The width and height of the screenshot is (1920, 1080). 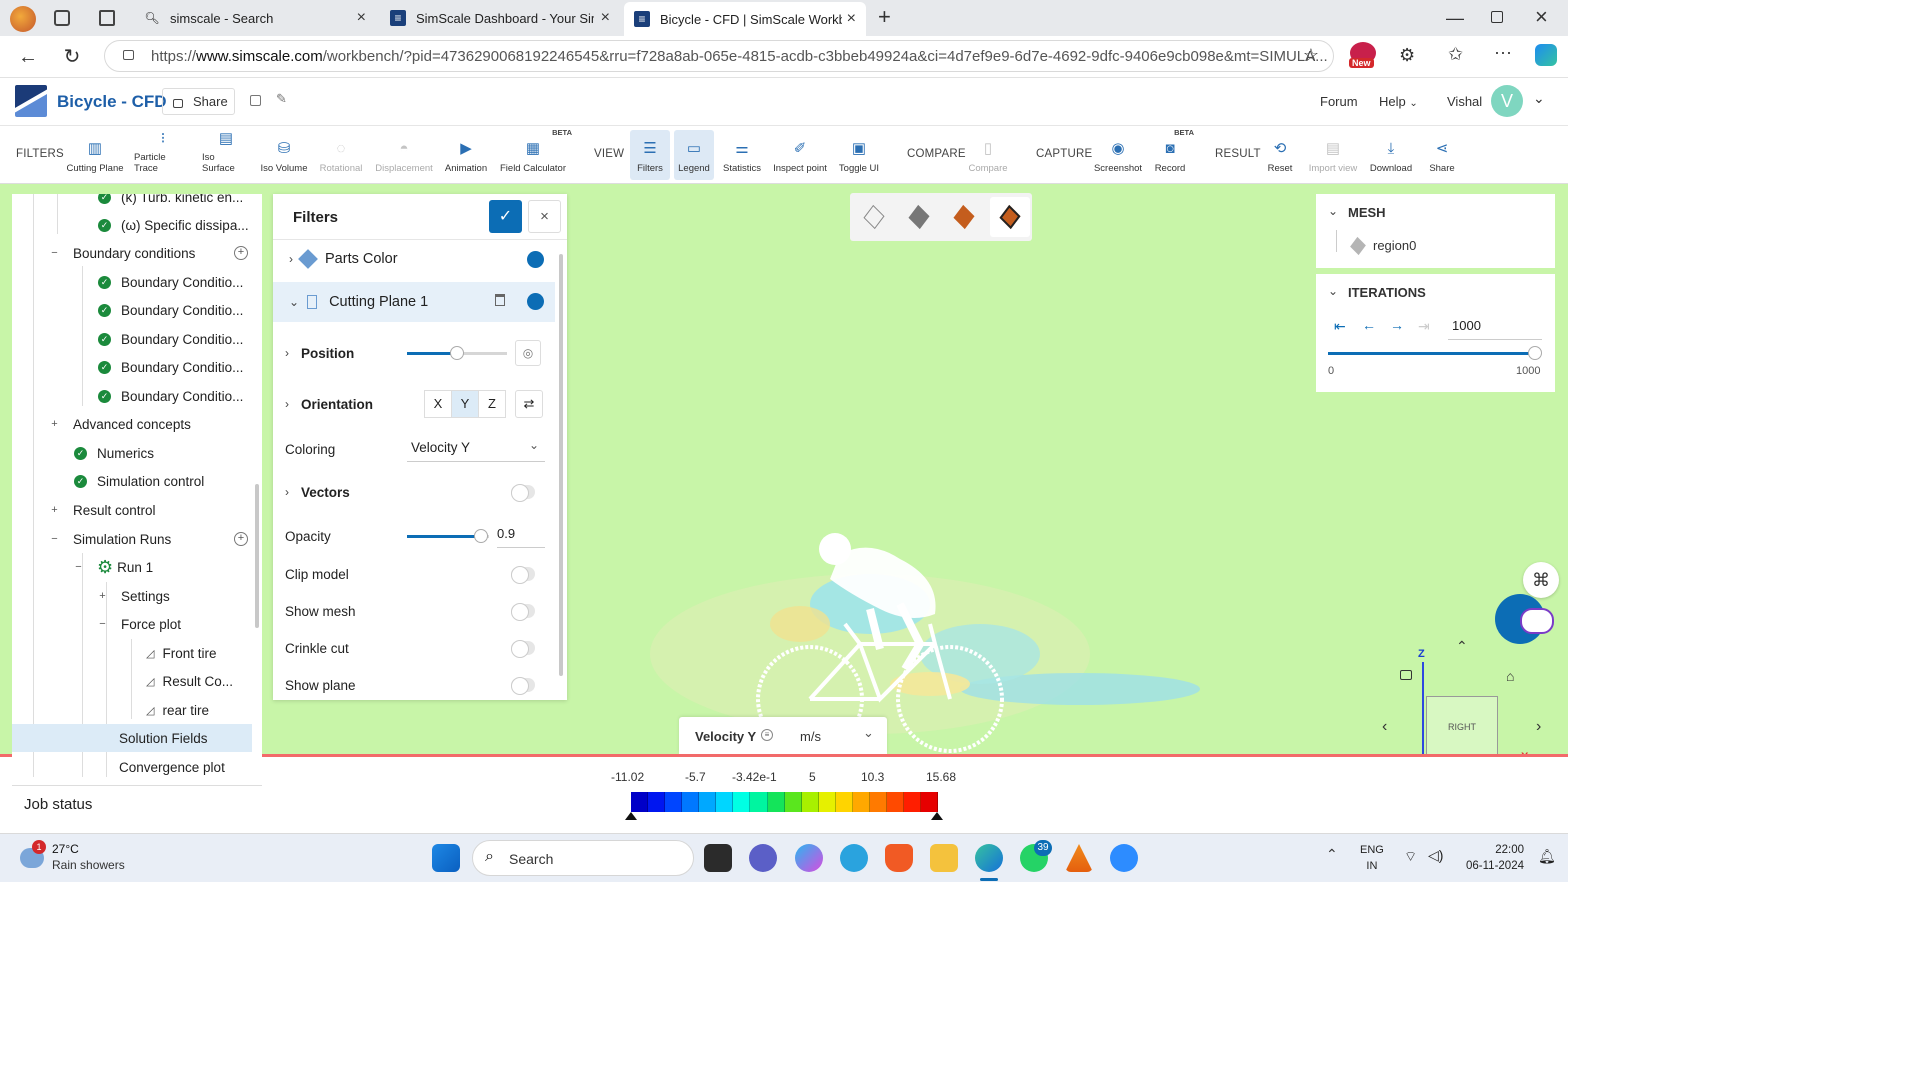 What do you see at coordinates (1547, 856) in the screenshot?
I see `notifications-bell-icon: 🔔︎` at bounding box center [1547, 856].